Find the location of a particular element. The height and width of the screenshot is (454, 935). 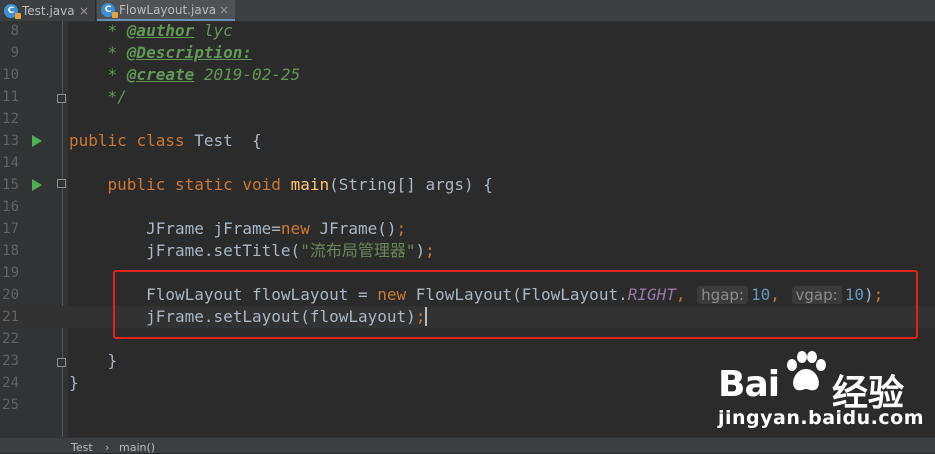

line-number: 19 is located at coordinates (10, 273).